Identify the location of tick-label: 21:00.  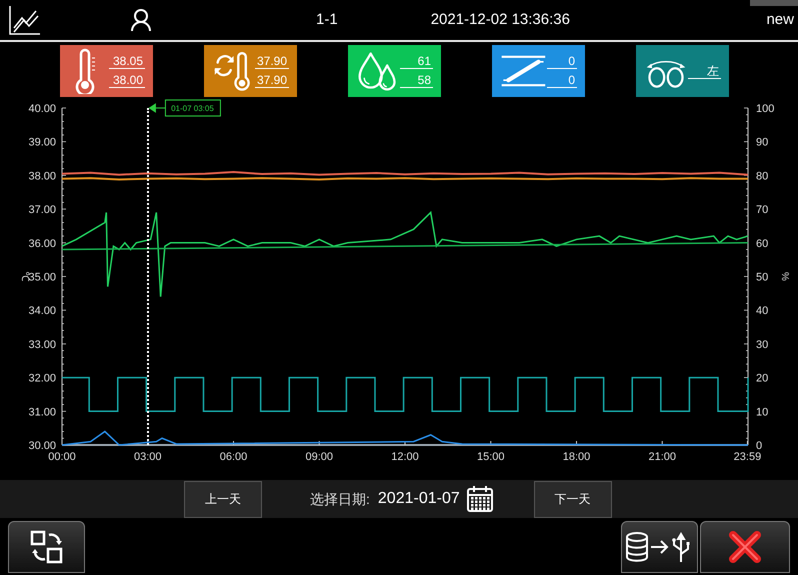
(662, 457).